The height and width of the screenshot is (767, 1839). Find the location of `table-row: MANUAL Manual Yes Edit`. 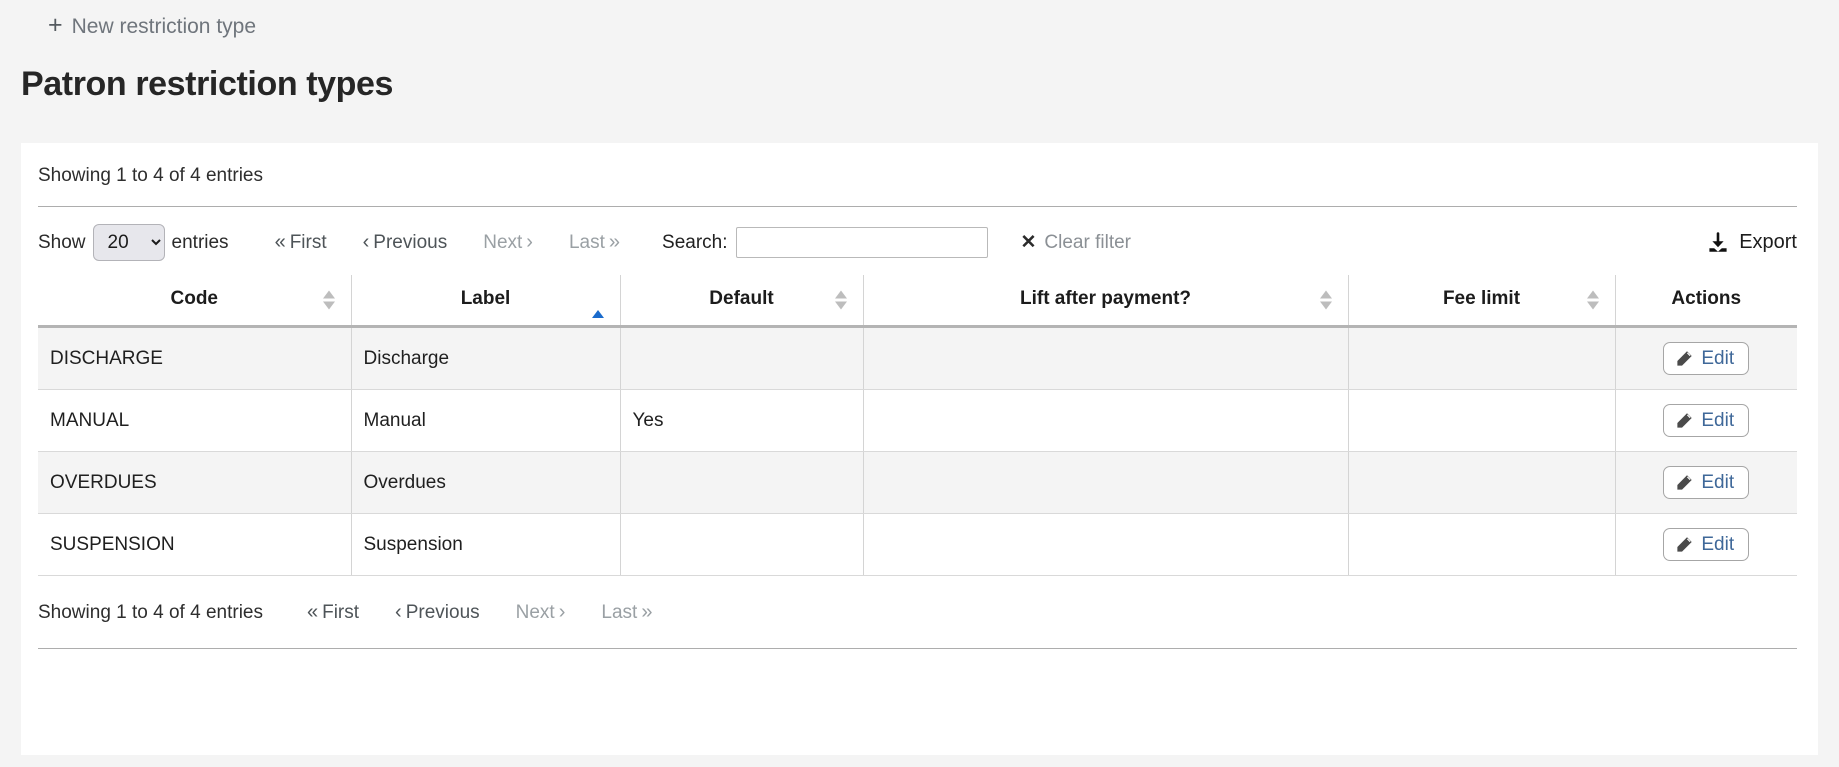

table-row: MANUAL Manual Yes Edit is located at coordinates (917, 420).